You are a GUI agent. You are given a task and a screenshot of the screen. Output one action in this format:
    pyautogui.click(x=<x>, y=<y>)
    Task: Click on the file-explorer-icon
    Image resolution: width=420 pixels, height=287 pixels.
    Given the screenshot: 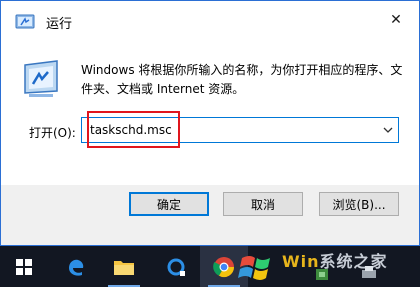 What is the action you would take?
    pyautogui.click(x=124, y=267)
    